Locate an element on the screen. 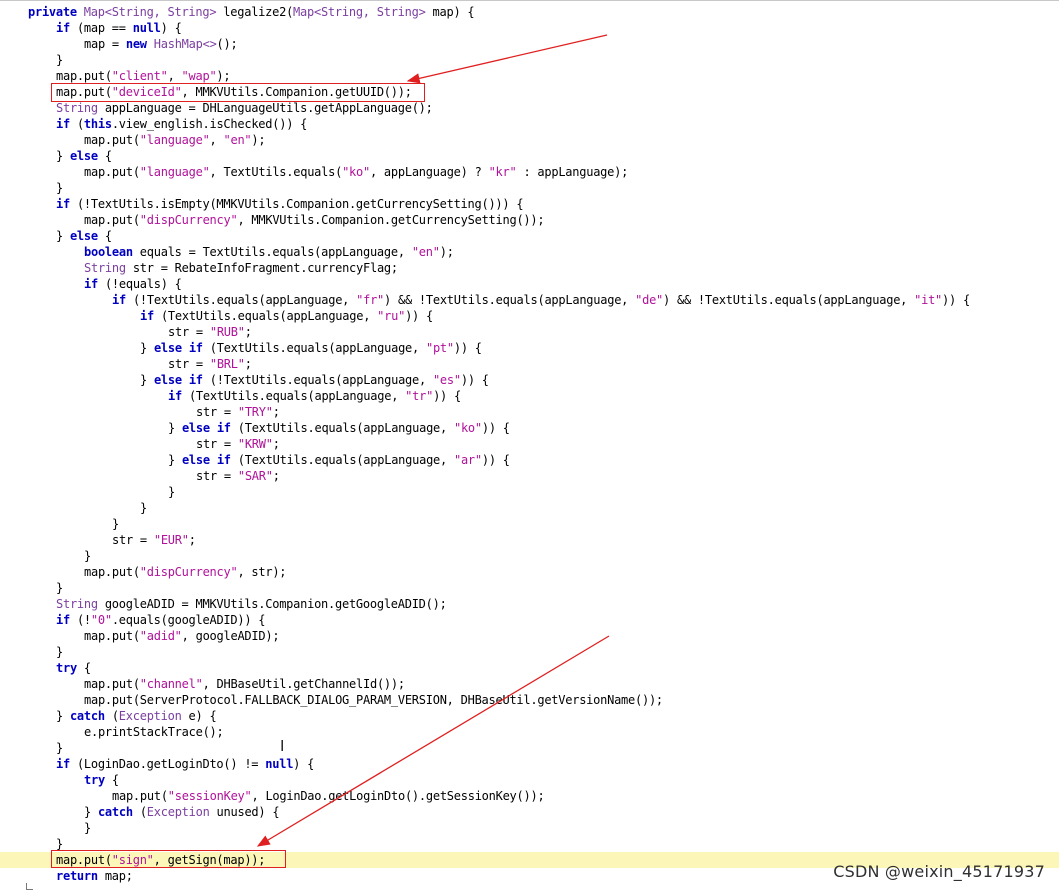 This screenshot has height=892, width=1059. code-token: "client" is located at coordinates (139, 76).